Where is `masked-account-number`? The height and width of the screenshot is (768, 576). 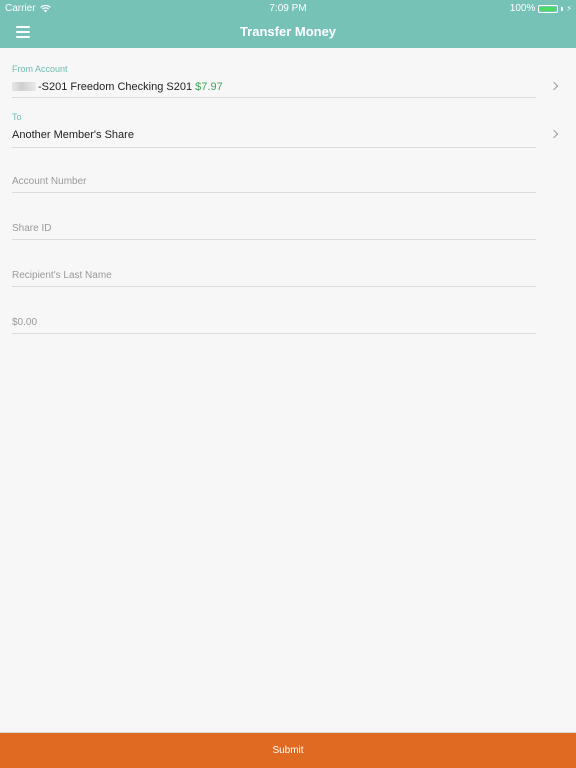 masked-account-number is located at coordinates (24, 86).